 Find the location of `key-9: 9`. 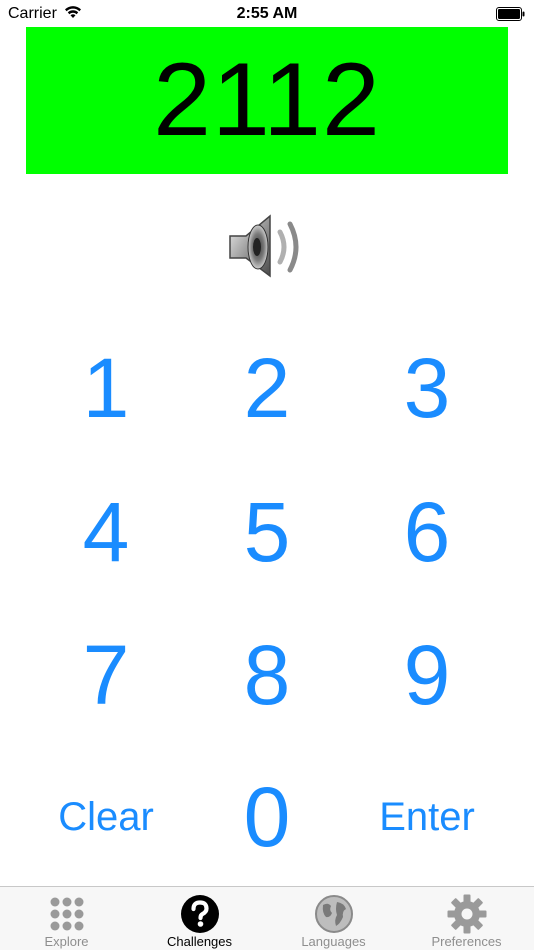

key-9: 9 is located at coordinates (427, 675).